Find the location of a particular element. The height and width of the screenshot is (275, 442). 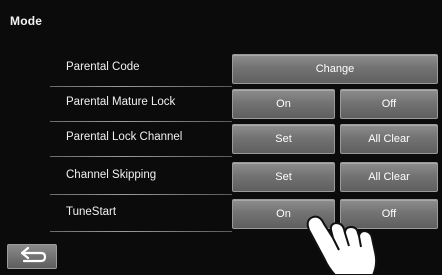

row-label-tunestart: TuneStart is located at coordinates (91, 212).